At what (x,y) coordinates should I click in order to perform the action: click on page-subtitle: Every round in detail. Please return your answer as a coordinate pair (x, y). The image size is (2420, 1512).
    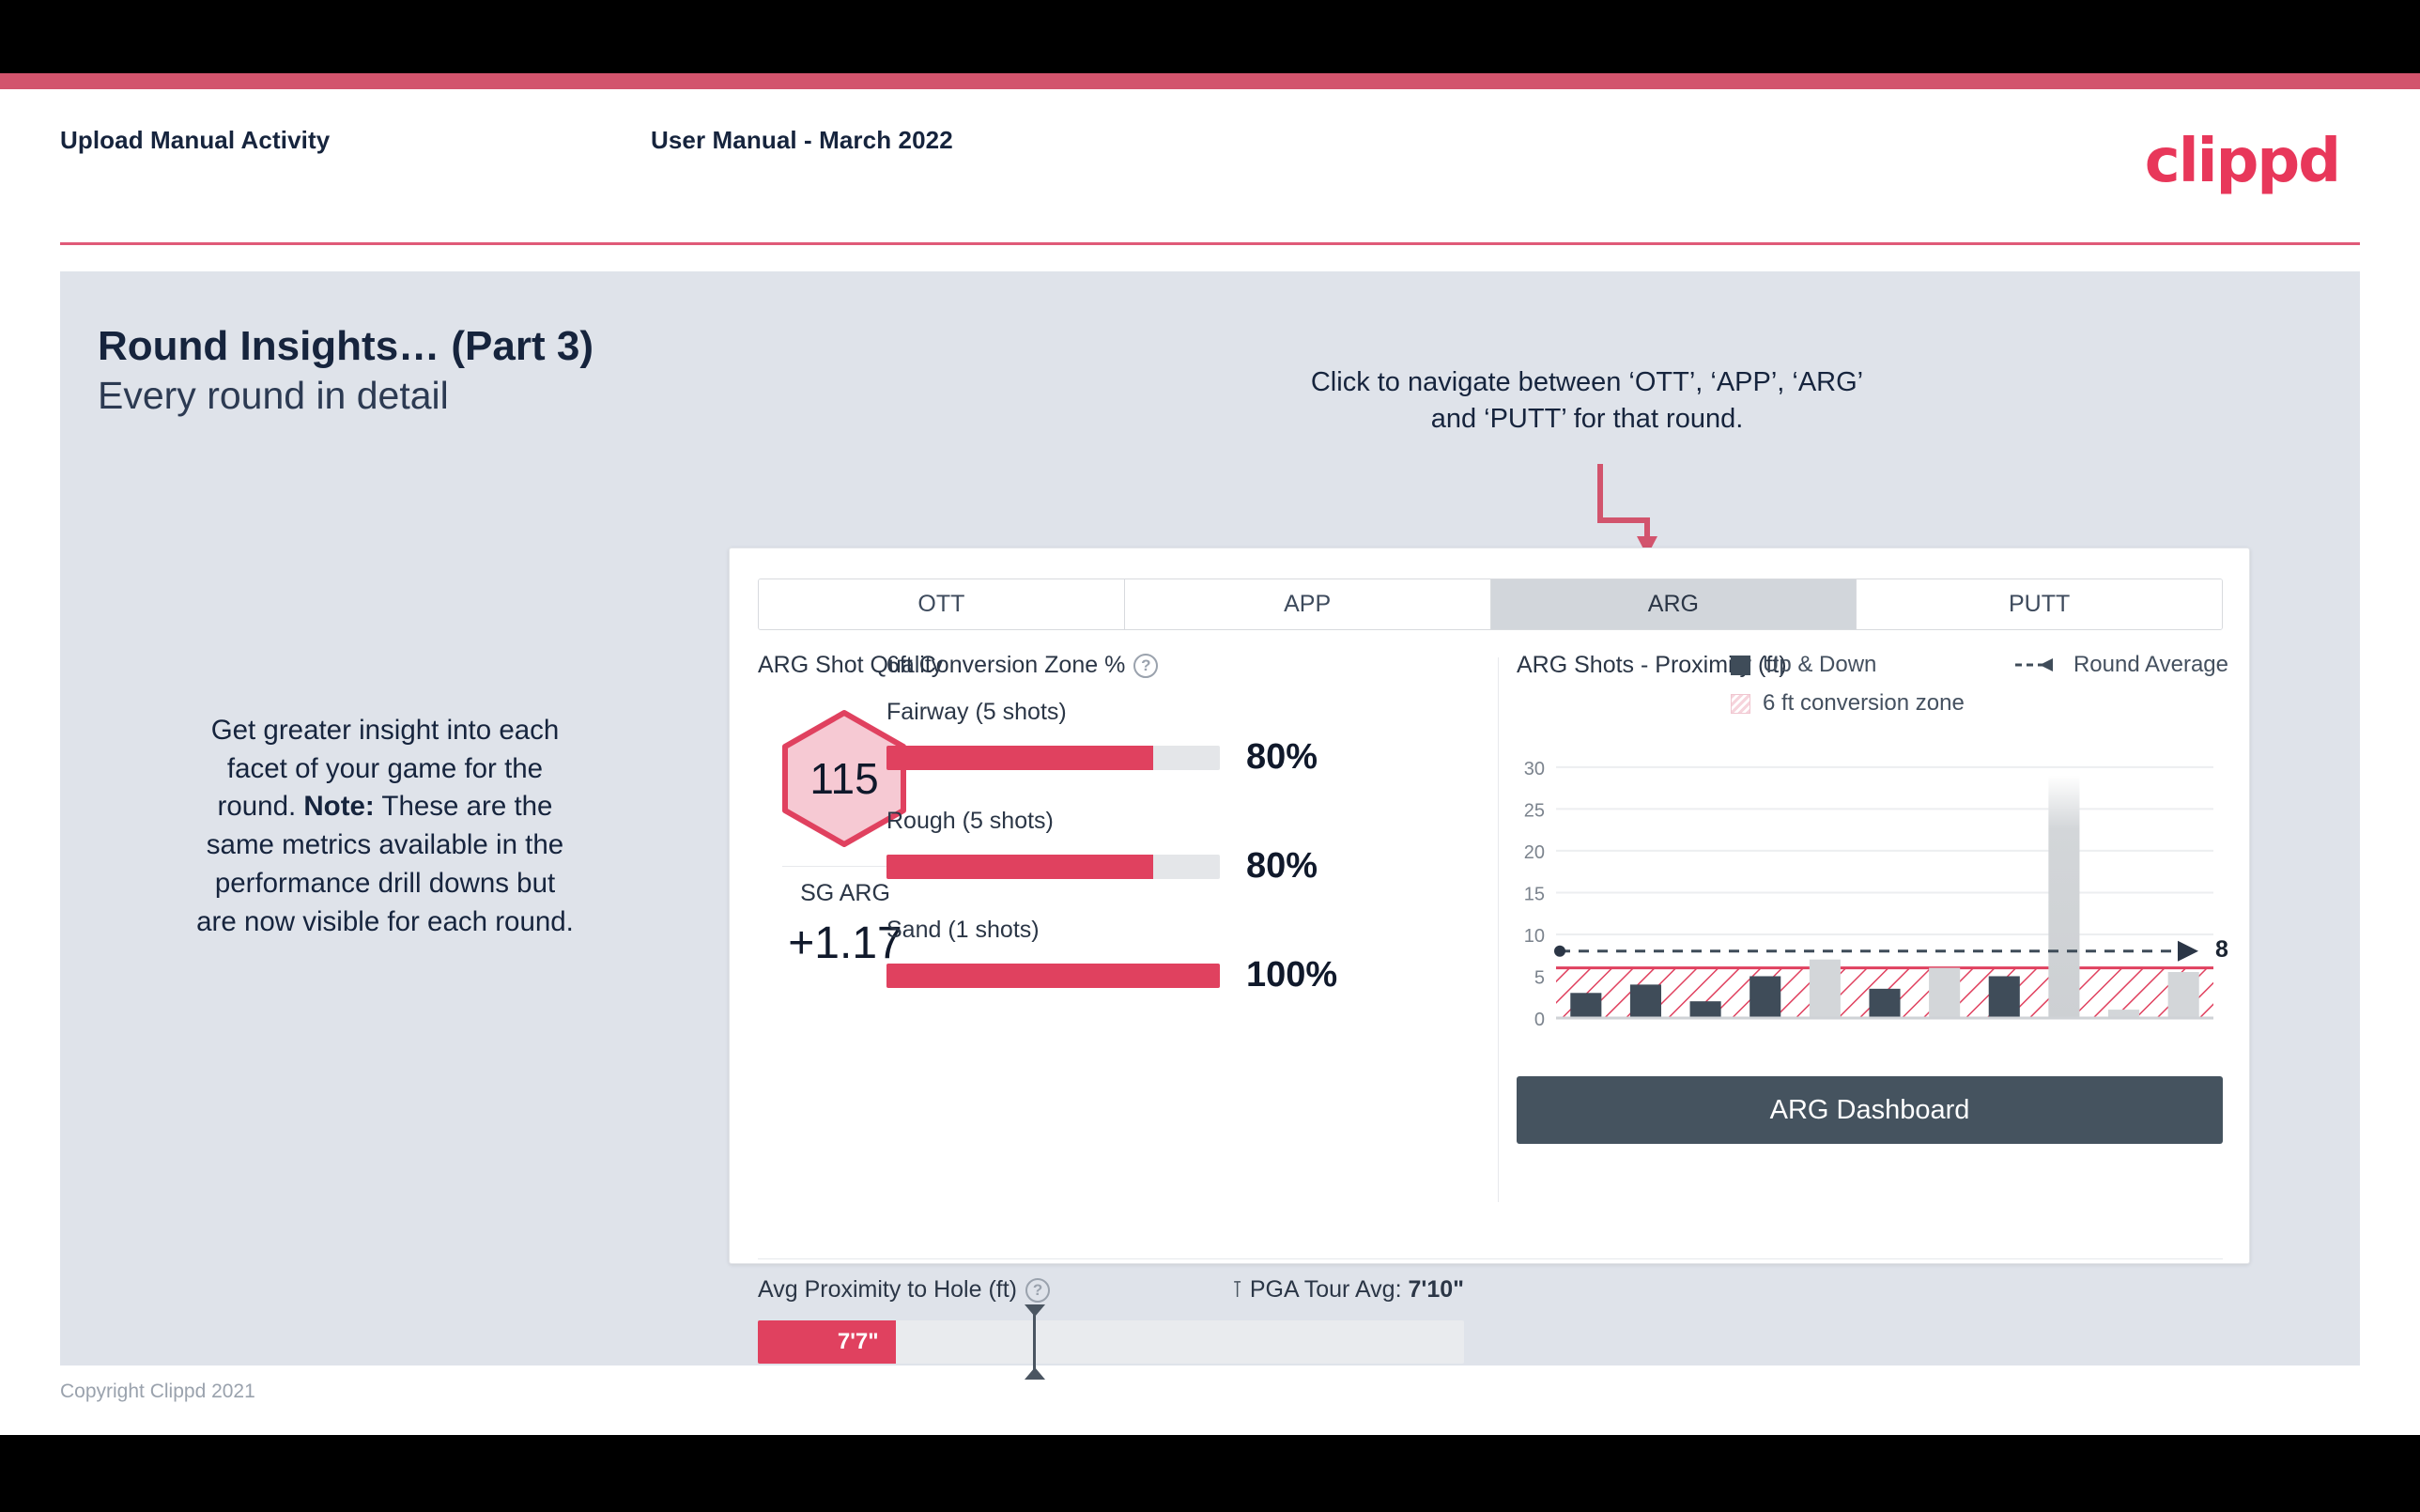
    Looking at the image, I should click on (274, 396).